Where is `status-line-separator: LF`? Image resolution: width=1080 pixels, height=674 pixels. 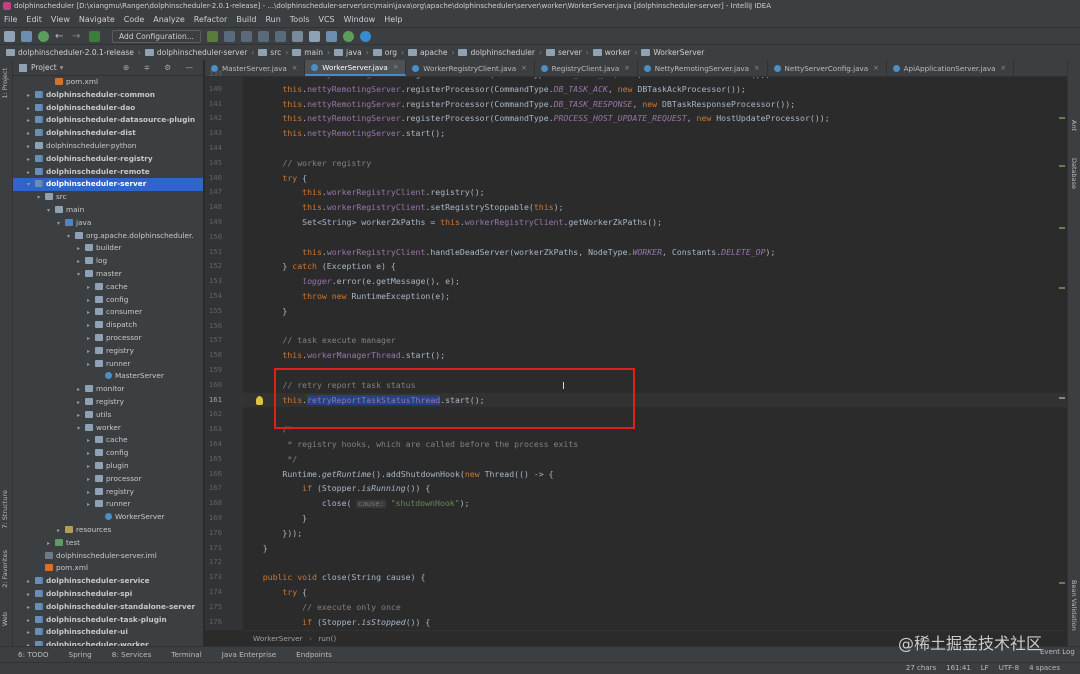 status-line-separator: LF is located at coordinates (985, 668).